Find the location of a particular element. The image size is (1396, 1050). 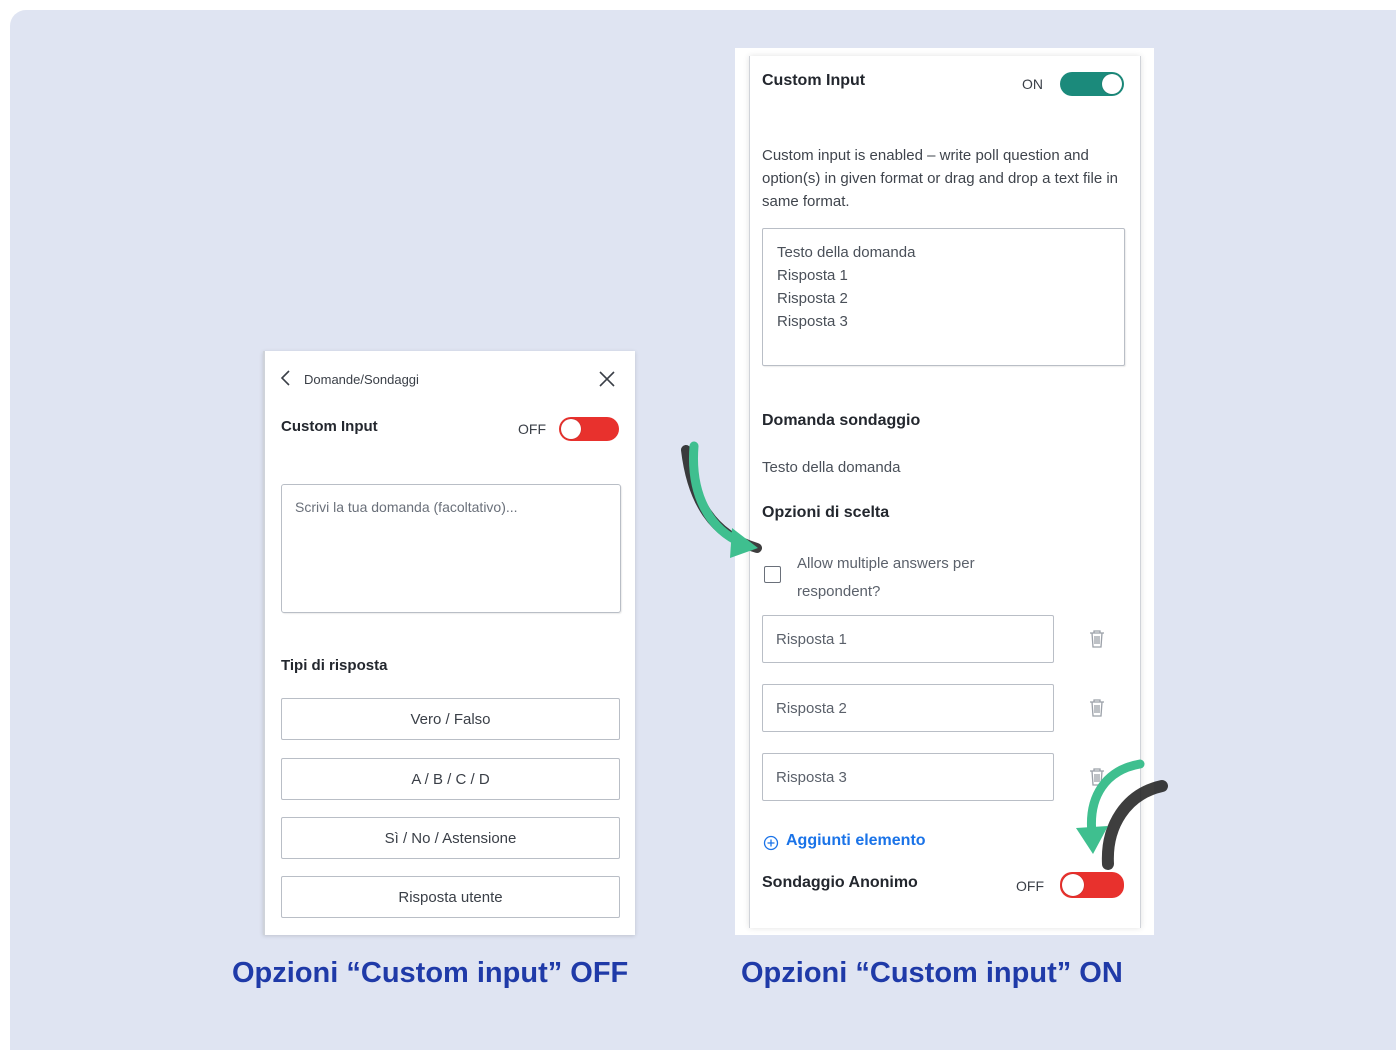

anonymous-state-label: OFF is located at coordinates (1030, 886).